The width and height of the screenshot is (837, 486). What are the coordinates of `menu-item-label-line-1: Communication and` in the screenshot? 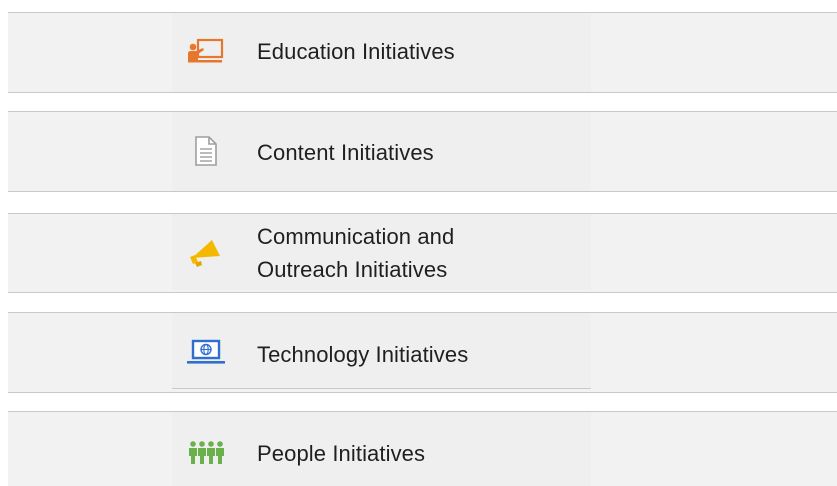 It's located at (356, 236).